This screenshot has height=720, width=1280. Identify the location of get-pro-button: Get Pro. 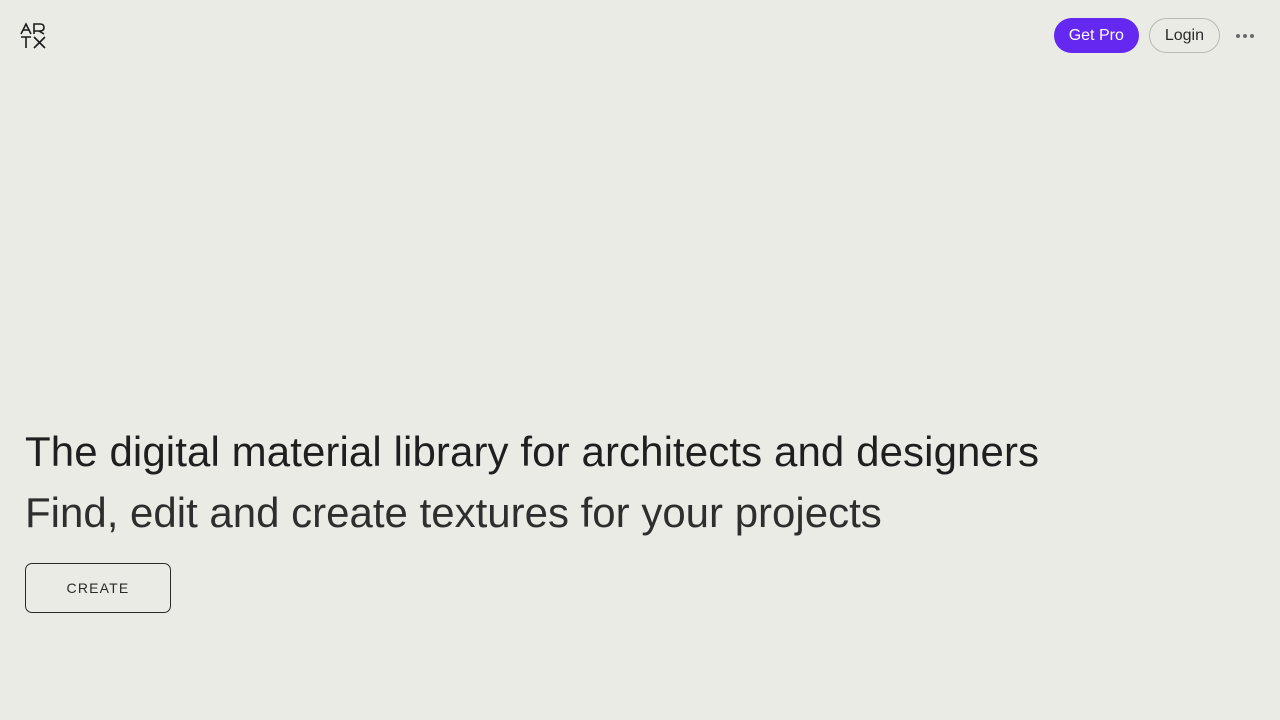
(1096, 35).